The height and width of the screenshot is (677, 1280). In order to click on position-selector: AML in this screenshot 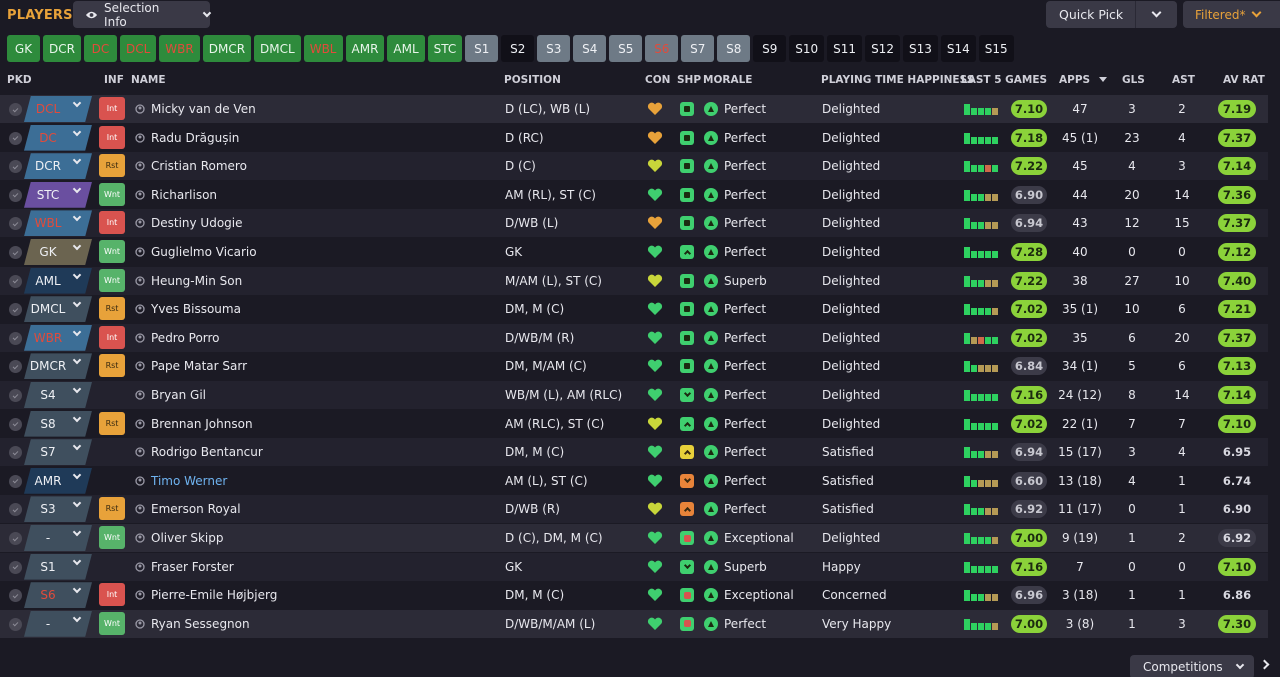, I will do `click(58, 280)`.